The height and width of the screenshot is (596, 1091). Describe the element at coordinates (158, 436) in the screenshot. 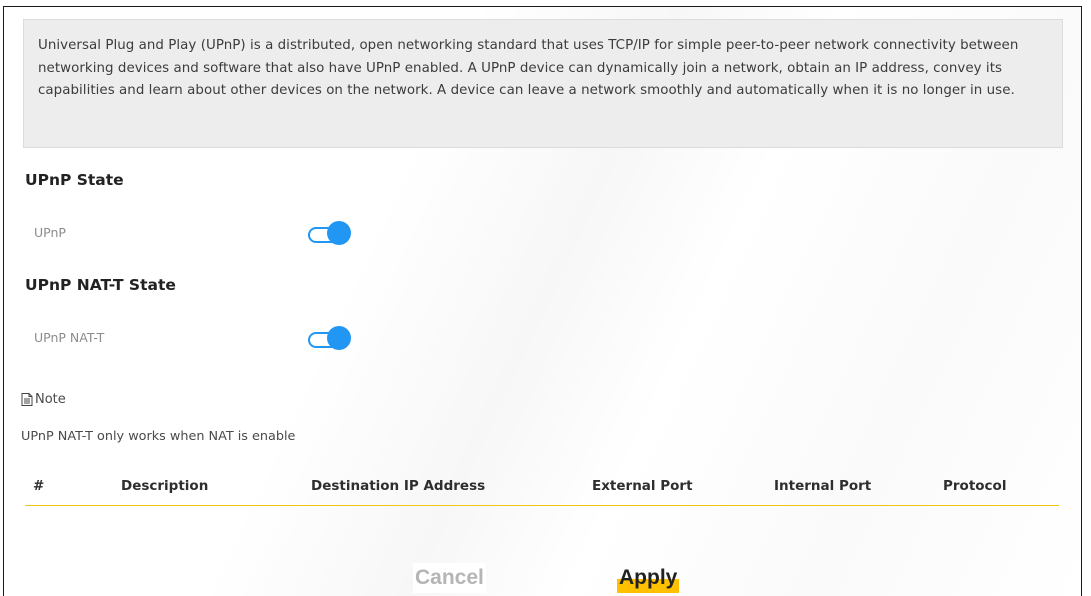

I see `note-text: UPnP NAT-T only works when NAT is enable` at that location.